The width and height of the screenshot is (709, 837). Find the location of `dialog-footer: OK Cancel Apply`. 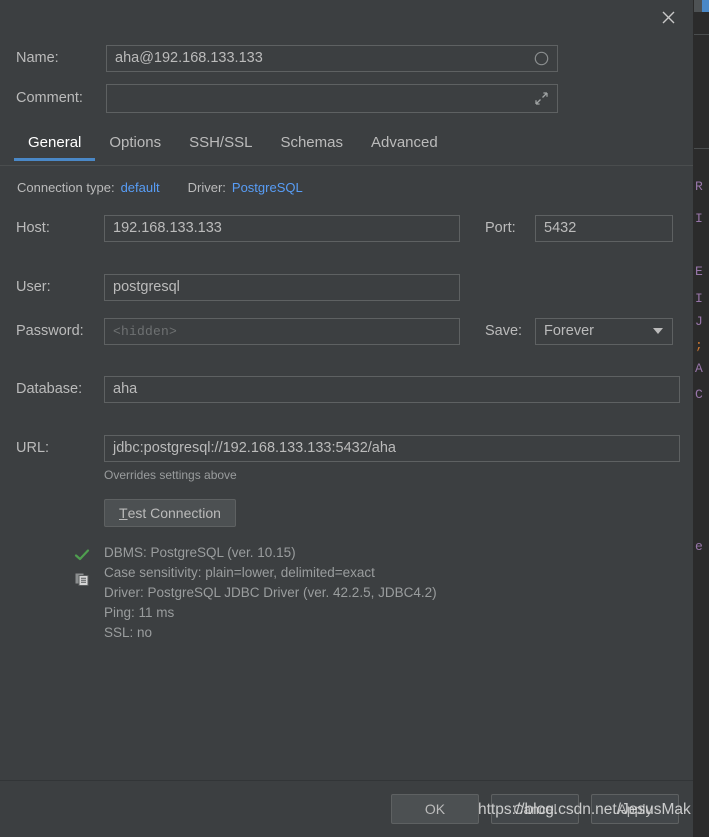

dialog-footer: OK Cancel Apply is located at coordinates (346, 808).